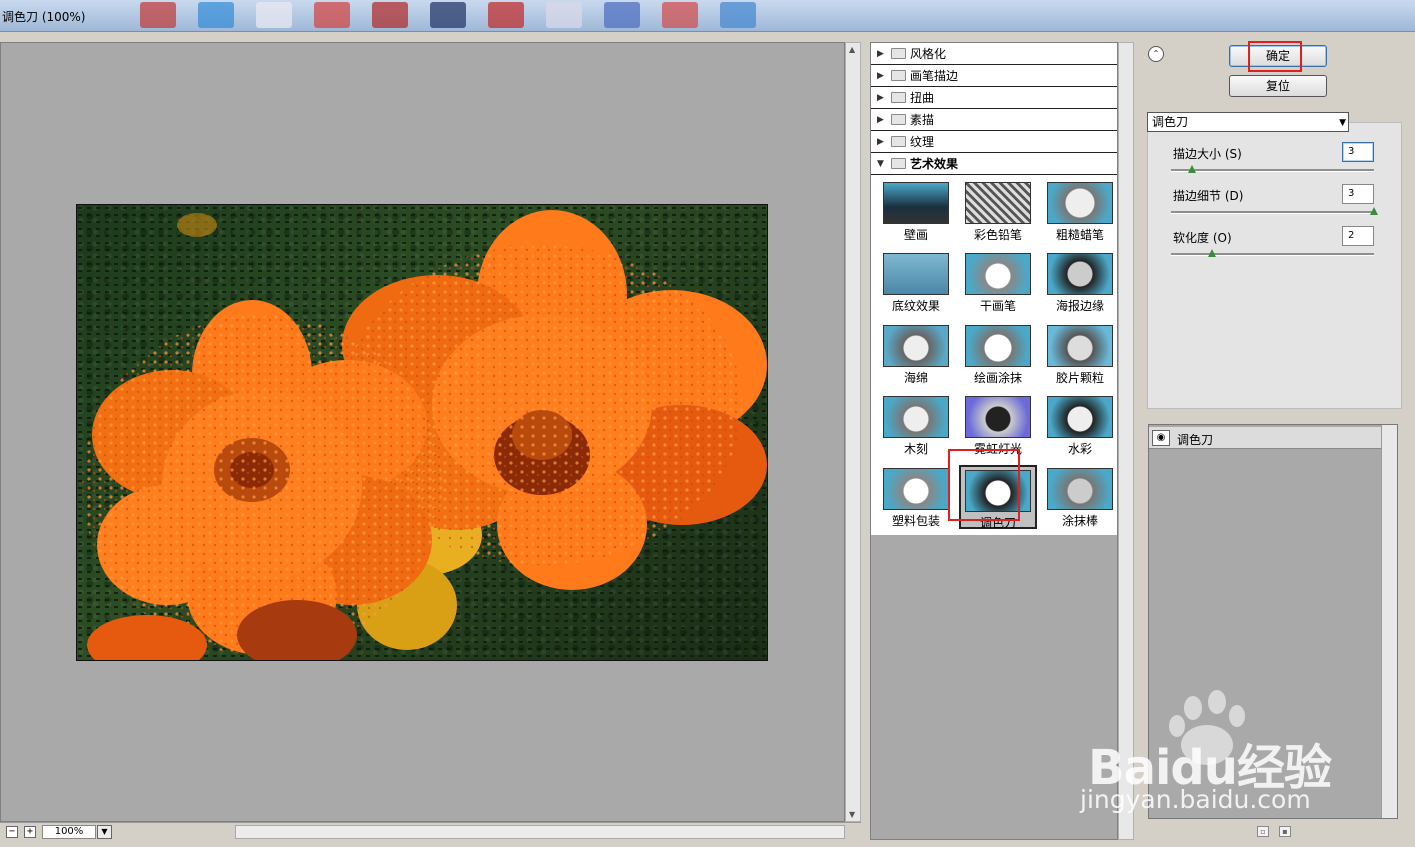 This screenshot has width=1415, height=847. Describe the element at coordinates (997, 306) in the screenshot. I see `filter-thumb-label: 干画笔` at that location.